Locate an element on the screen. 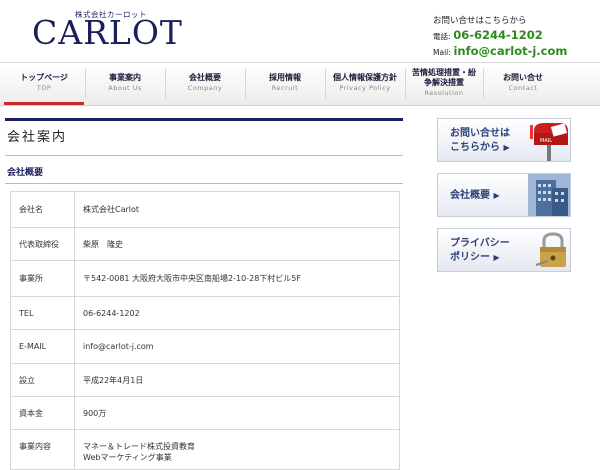  nav-label: 採用情報 is located at coordinates (285, 77).